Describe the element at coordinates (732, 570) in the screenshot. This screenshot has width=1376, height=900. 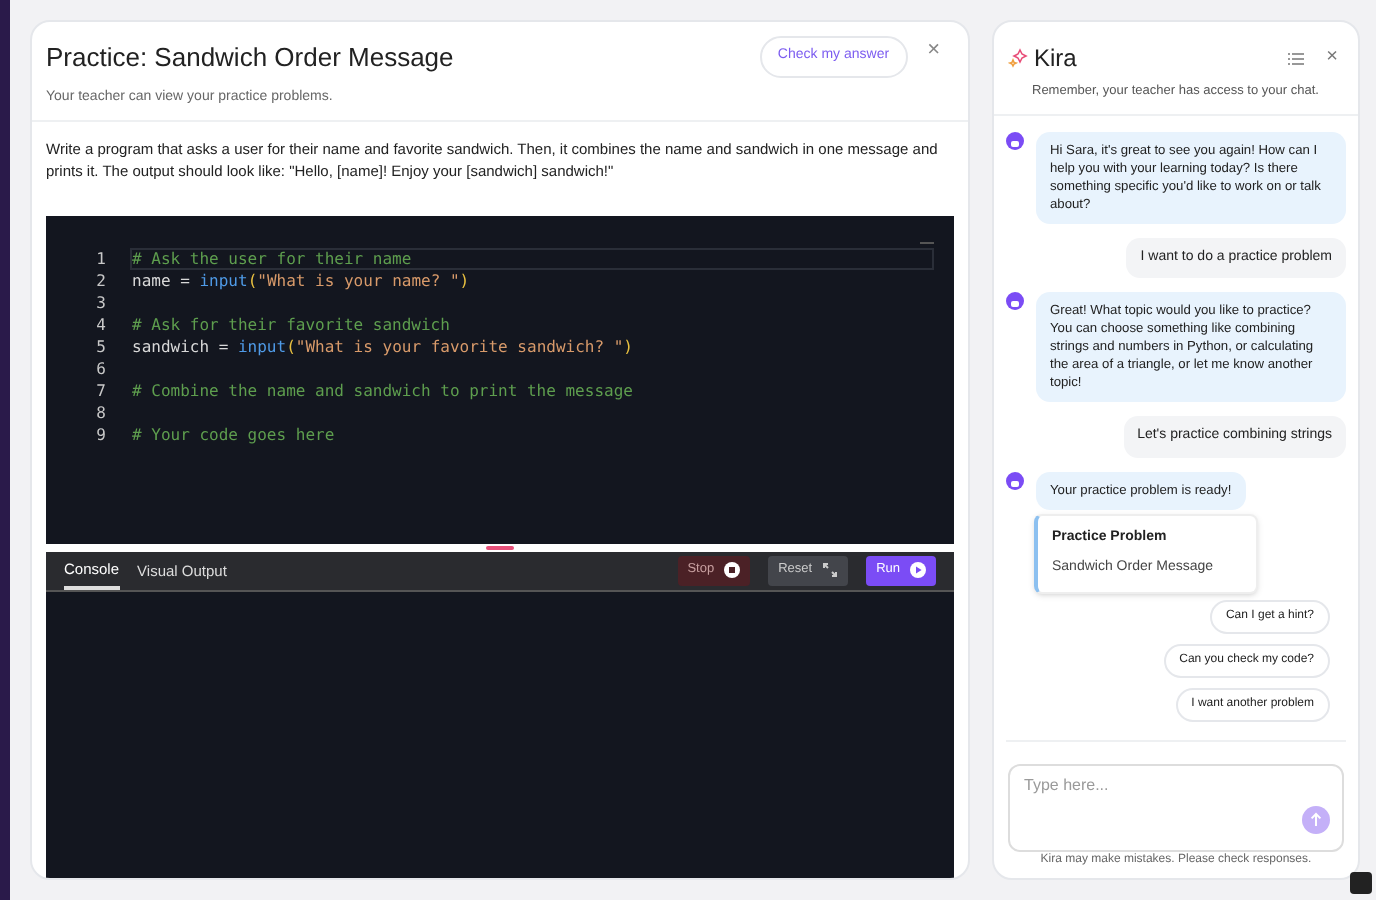
I see `stop-icon` at that location.